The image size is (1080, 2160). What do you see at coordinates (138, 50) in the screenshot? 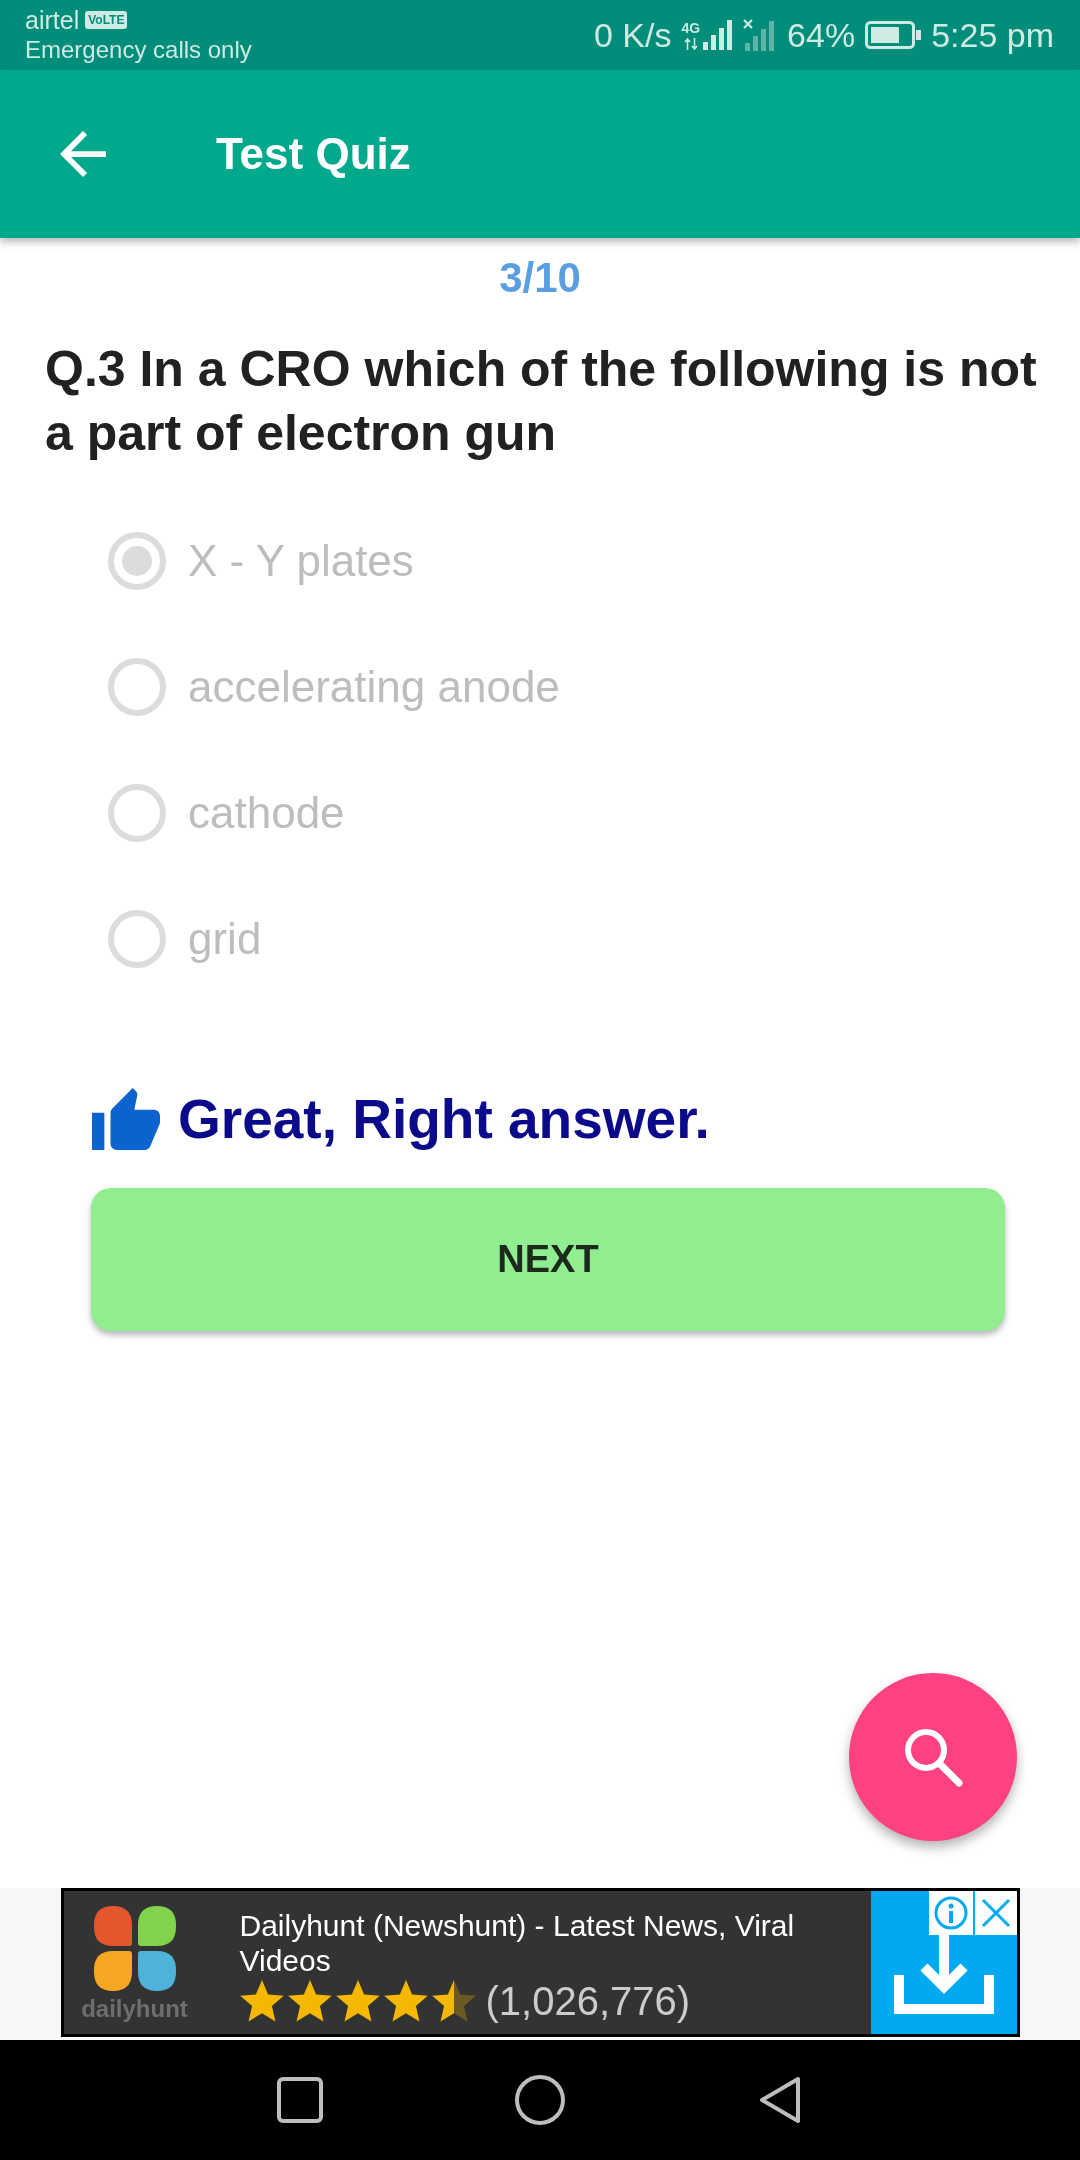
I see `network-status: Emergency calls only` at bounding box center [138, 50].